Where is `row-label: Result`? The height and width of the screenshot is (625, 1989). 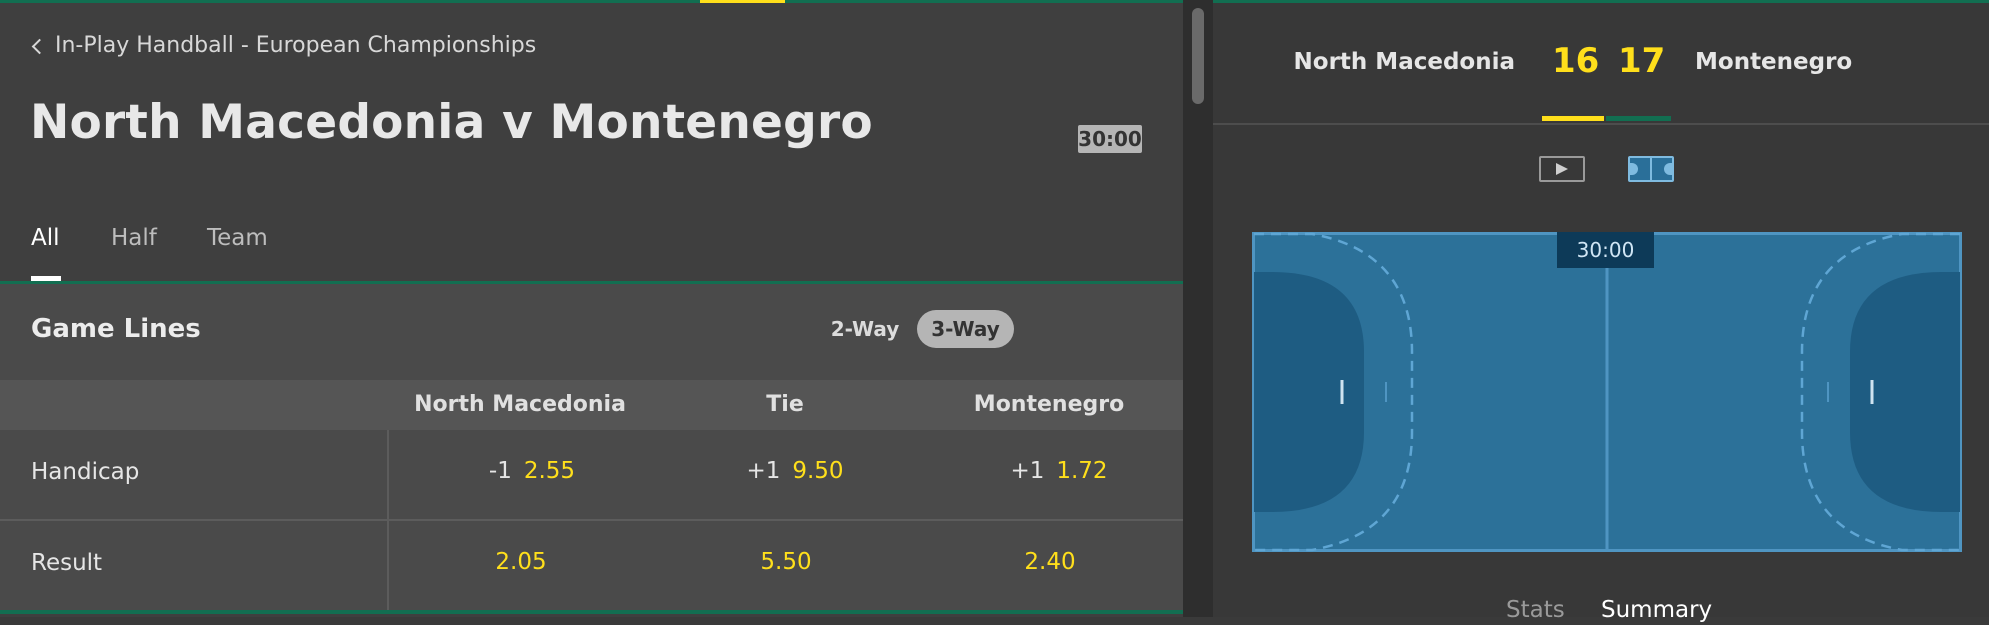 row-label: Result is located at coordinates (67, 563).